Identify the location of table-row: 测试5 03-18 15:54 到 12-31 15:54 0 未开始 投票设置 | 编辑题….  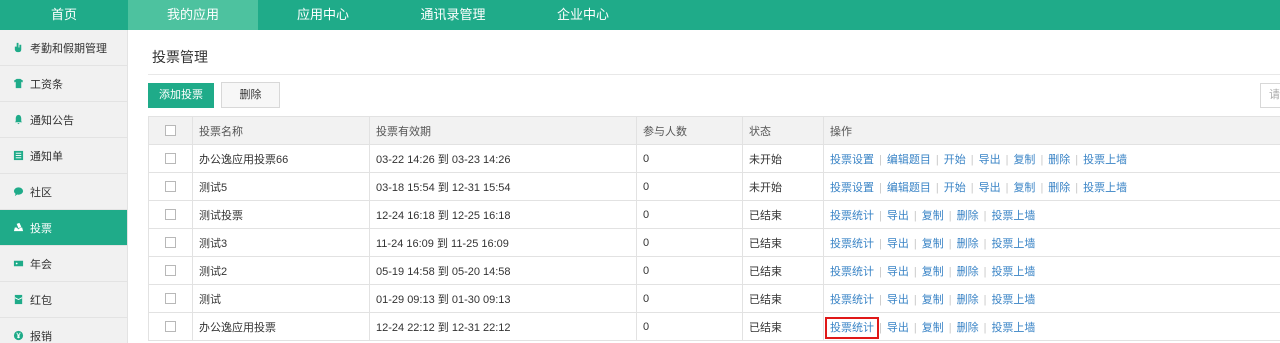
(714, 186).